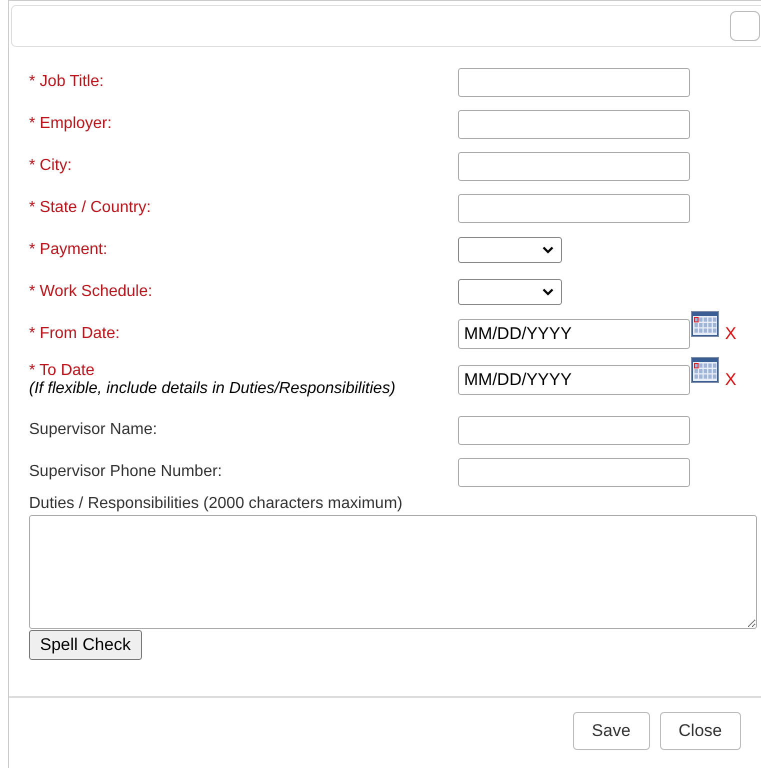 This screenshot has height=768, width=761. I want to click on field-label: * State / Country:, so click(90, 208).